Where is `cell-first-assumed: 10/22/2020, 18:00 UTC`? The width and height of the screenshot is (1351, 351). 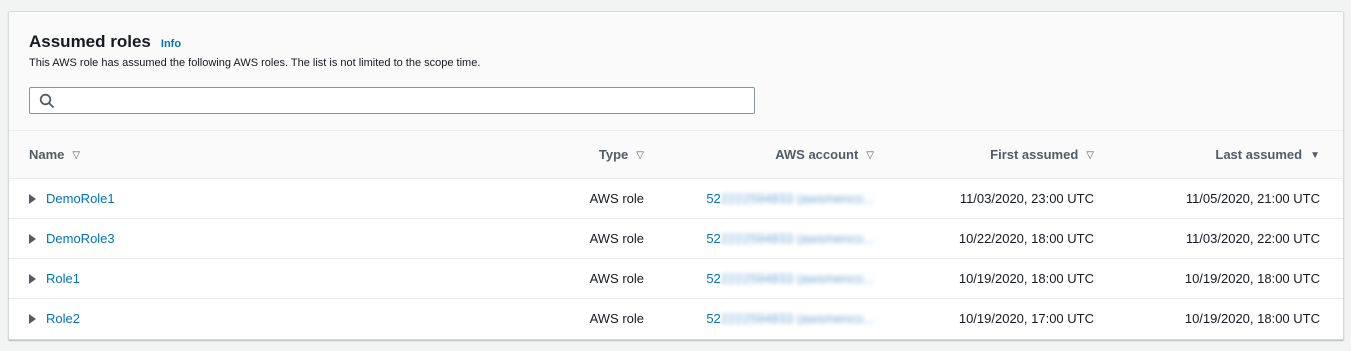
cell-first-assumed: 10/22/2020, 18:00 UTC is located at coordinates (984, 238).